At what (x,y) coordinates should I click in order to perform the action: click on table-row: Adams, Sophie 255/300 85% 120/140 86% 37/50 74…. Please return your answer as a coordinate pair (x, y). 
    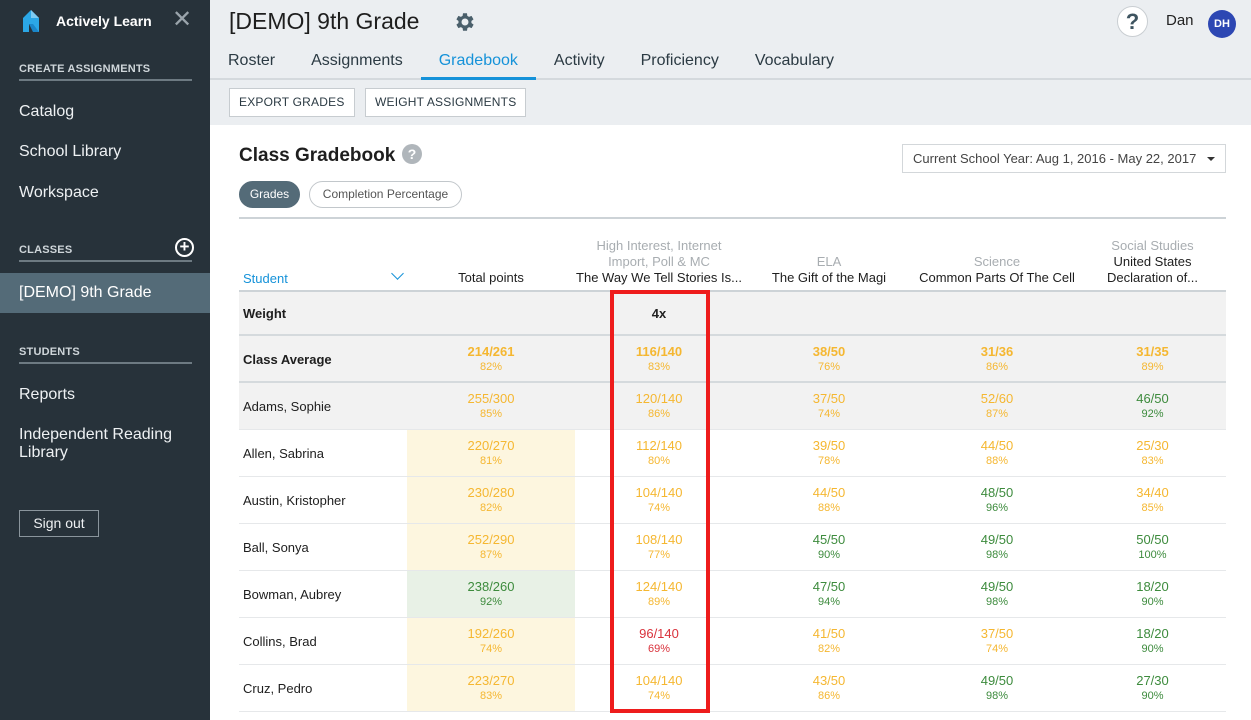
    Looking at the image, I should click on (732, 406).